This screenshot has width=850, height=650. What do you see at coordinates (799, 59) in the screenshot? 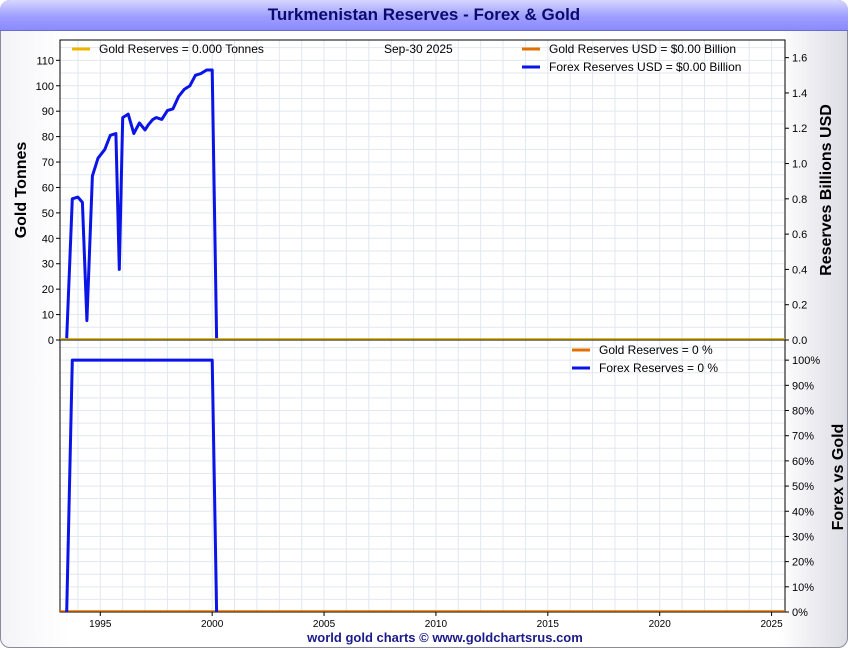
I see `y-tick-label-right: 1.6` at bounding box center [799, 59].